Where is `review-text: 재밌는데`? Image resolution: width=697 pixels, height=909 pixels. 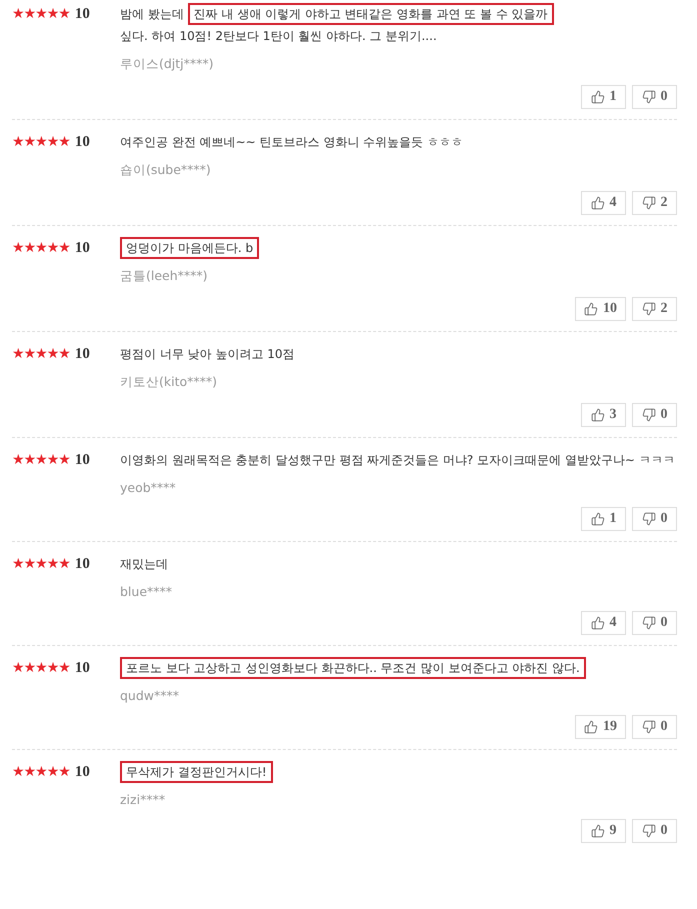
review-text: 재밌는데 is located at coordinates (144, 564).